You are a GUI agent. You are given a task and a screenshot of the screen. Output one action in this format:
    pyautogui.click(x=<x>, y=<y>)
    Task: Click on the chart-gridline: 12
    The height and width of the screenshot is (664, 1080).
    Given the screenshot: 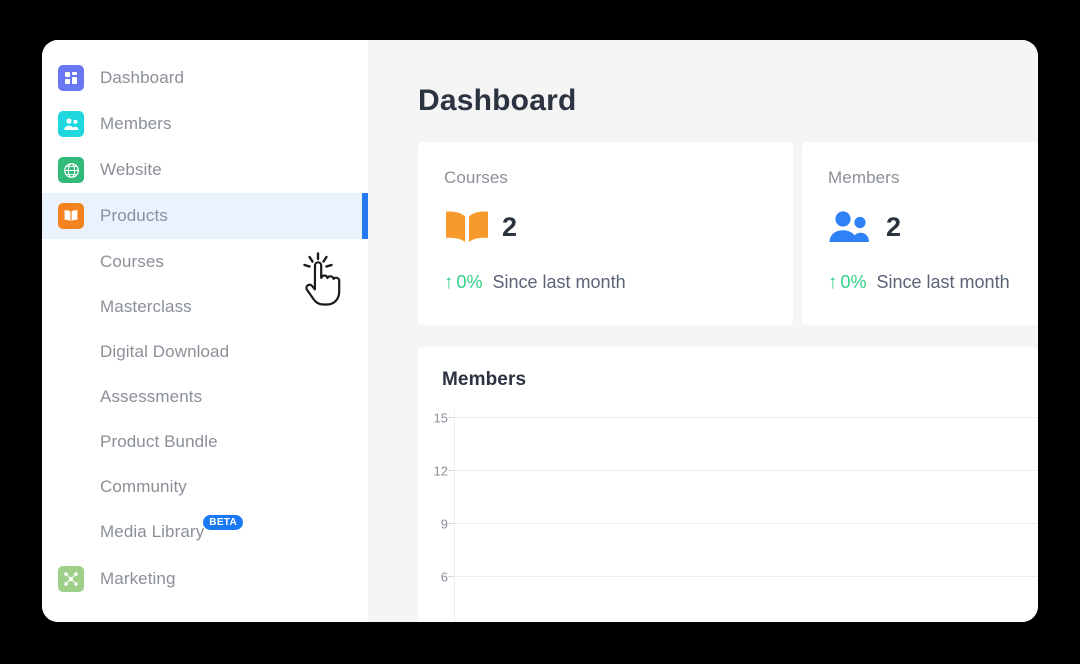 What is the action you would take?
    pyautogui.click(x=736, y=471)
    